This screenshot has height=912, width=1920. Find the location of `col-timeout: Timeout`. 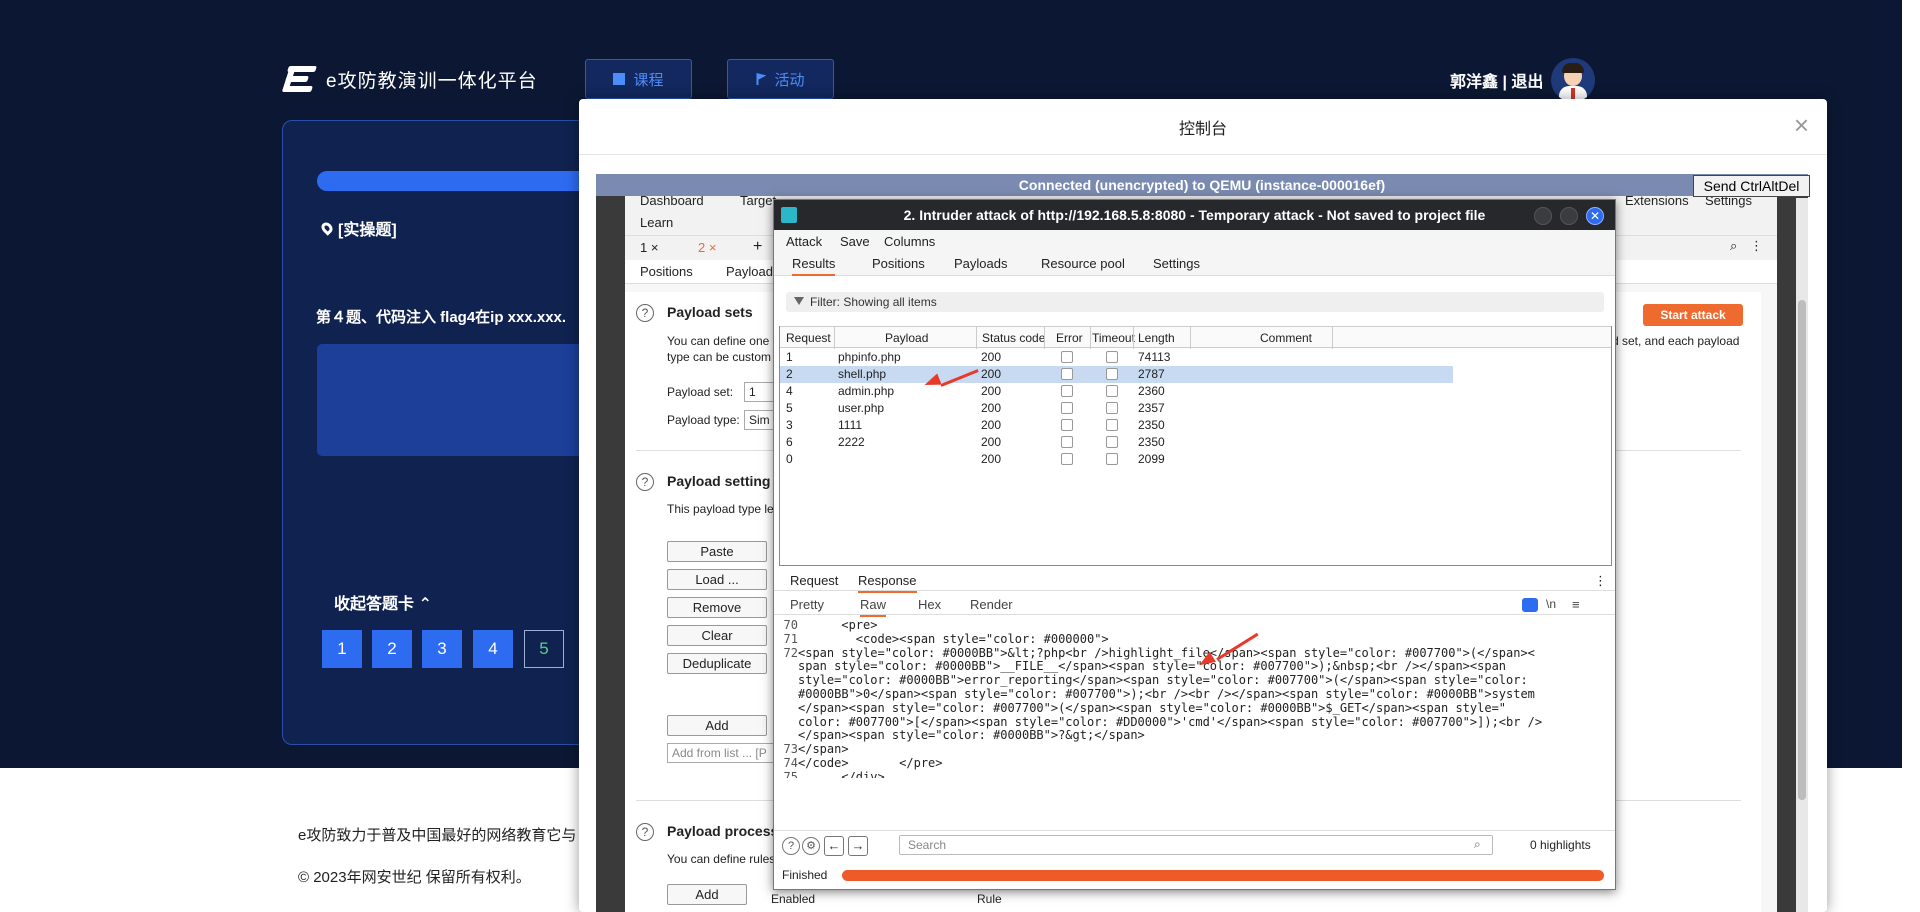

col-timeout: Timeout is located at coordinates (1113, 338).